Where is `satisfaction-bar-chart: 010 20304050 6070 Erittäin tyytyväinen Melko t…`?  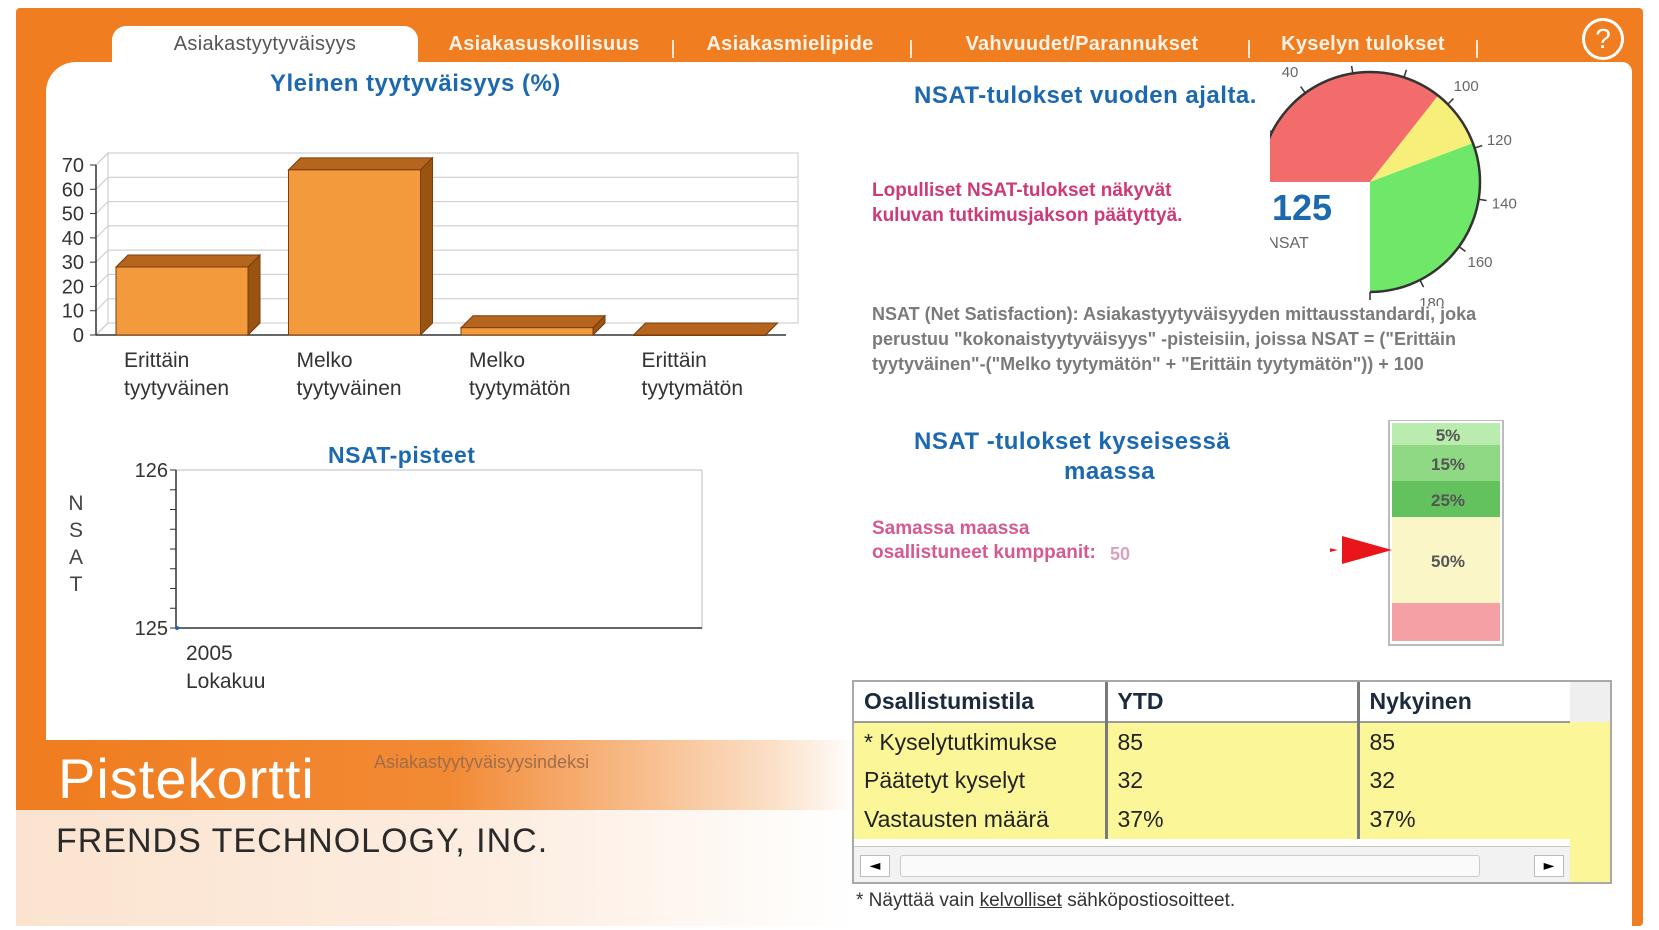 satisfaction-bar-chart: 010 20304050 6070 Erittäin tyytyväinen Melko t… is located at coordinates (430, 275).